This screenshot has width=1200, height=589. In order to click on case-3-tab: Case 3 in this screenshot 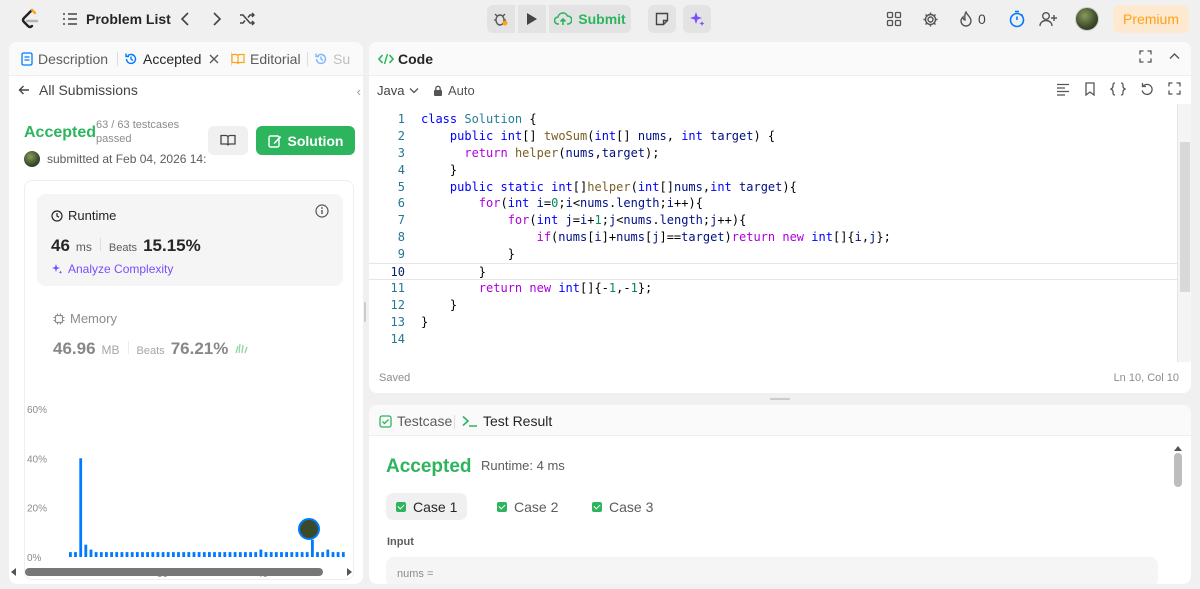, I will do `click(622, 506)`.